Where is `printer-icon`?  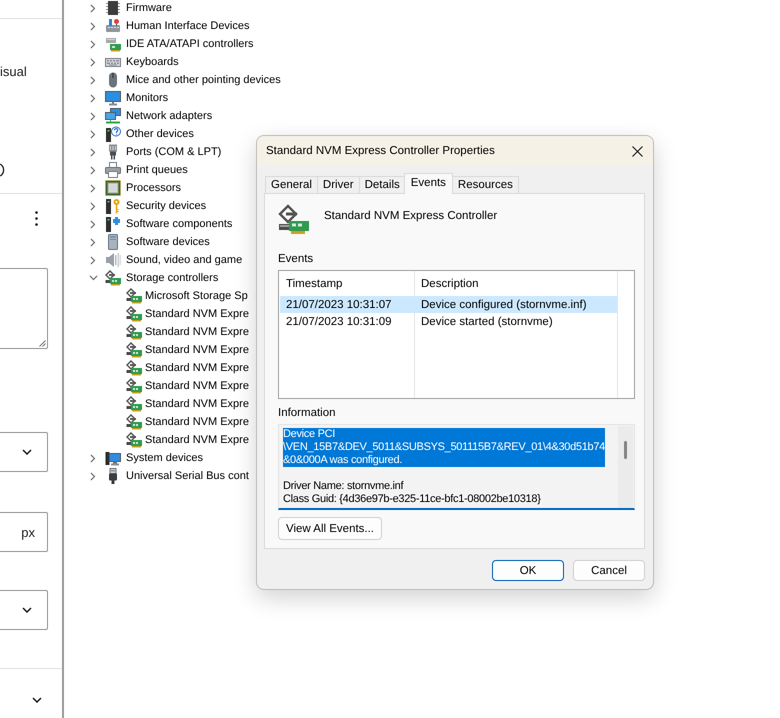
printer-icon is located at coordinates (113, 170).